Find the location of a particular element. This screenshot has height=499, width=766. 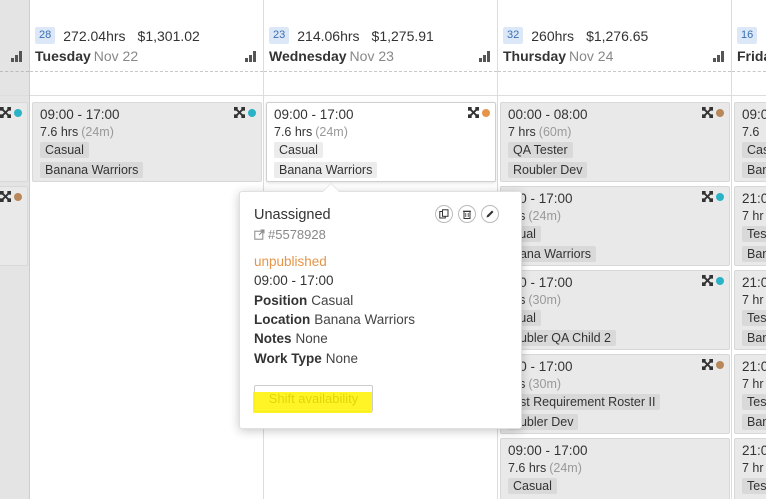

day-hours: 260hrs is located at coordinates (553, 35).